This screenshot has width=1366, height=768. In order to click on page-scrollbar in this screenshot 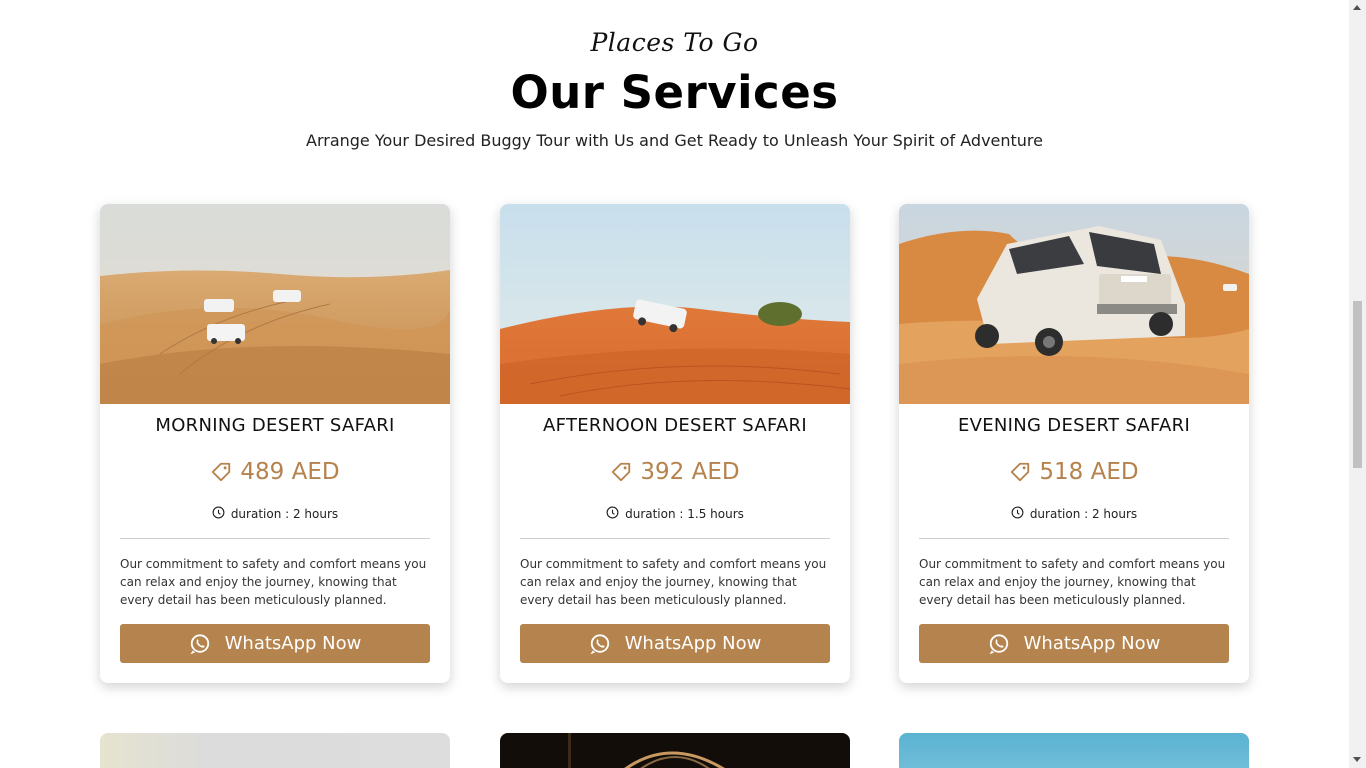, I will do `click(1357, 384)`.